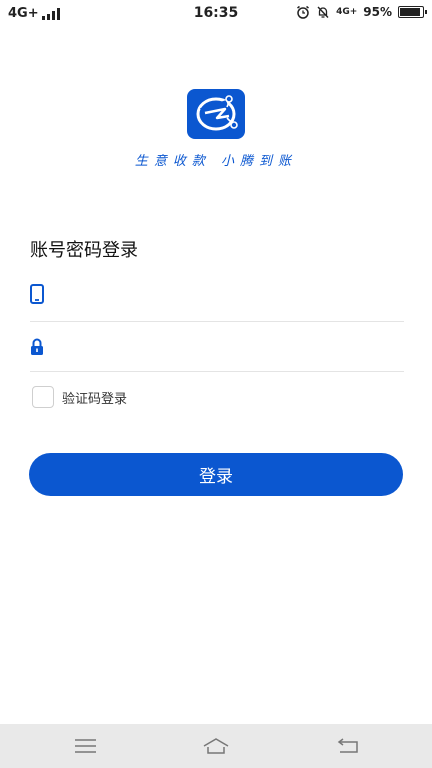 This screenshot has height=768, width=432. I want to click on password-field, so click(217, 347).